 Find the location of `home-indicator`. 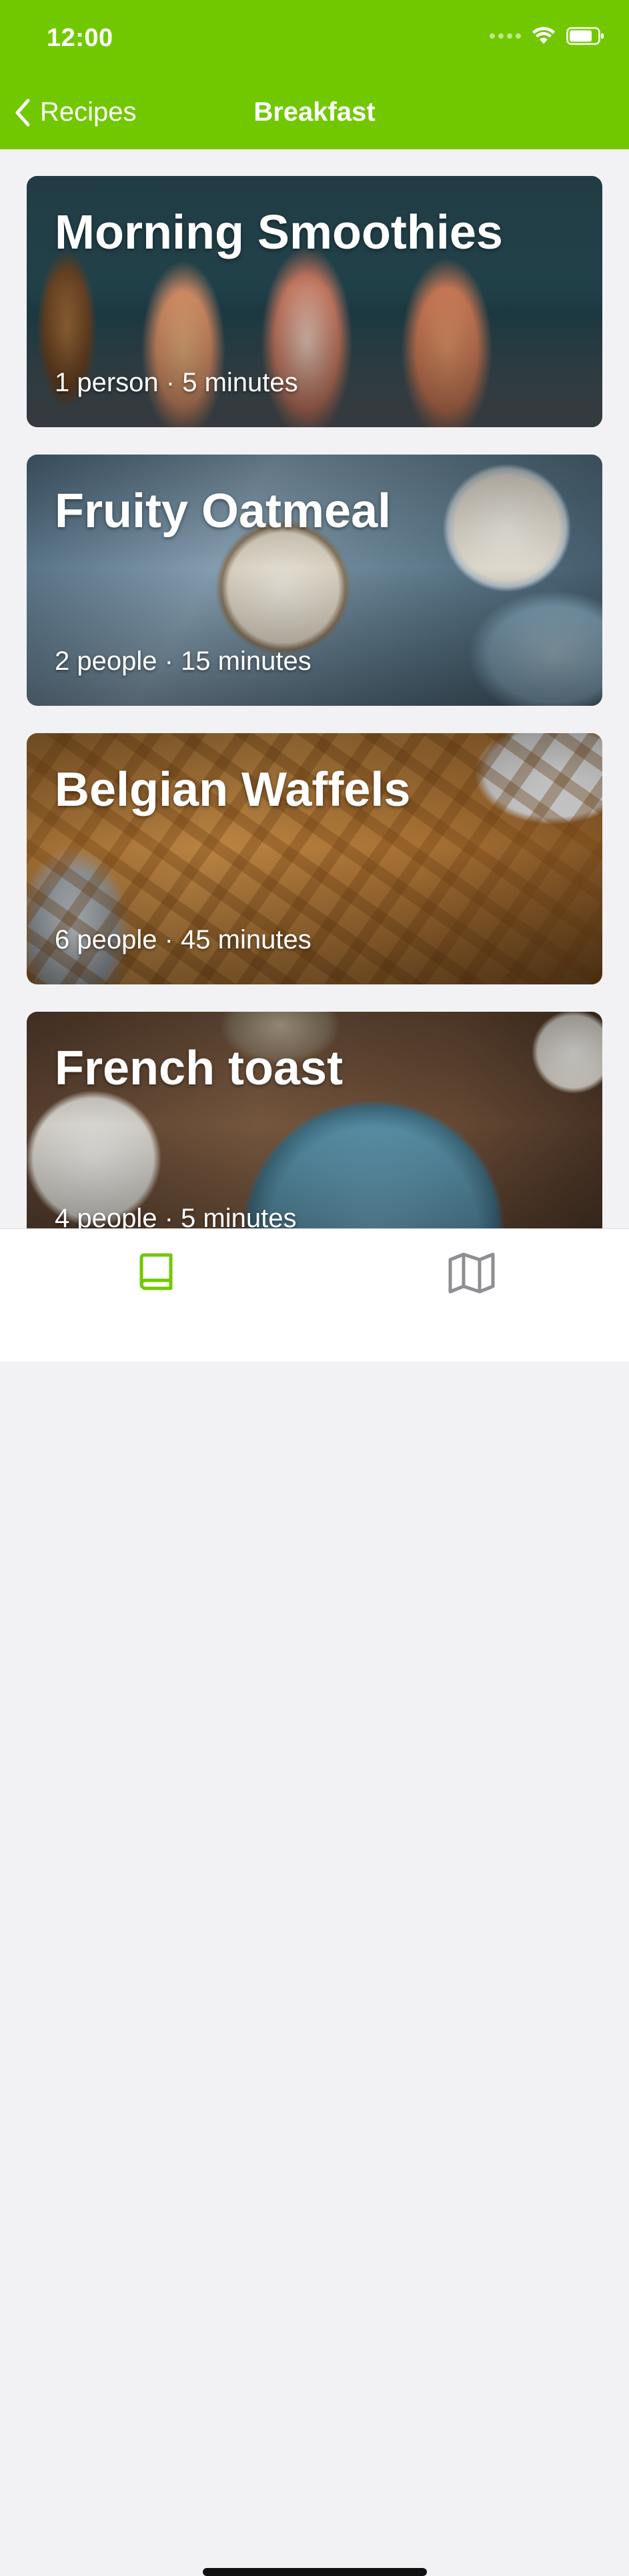

home-indicator is located at coordinates (315, 2572).